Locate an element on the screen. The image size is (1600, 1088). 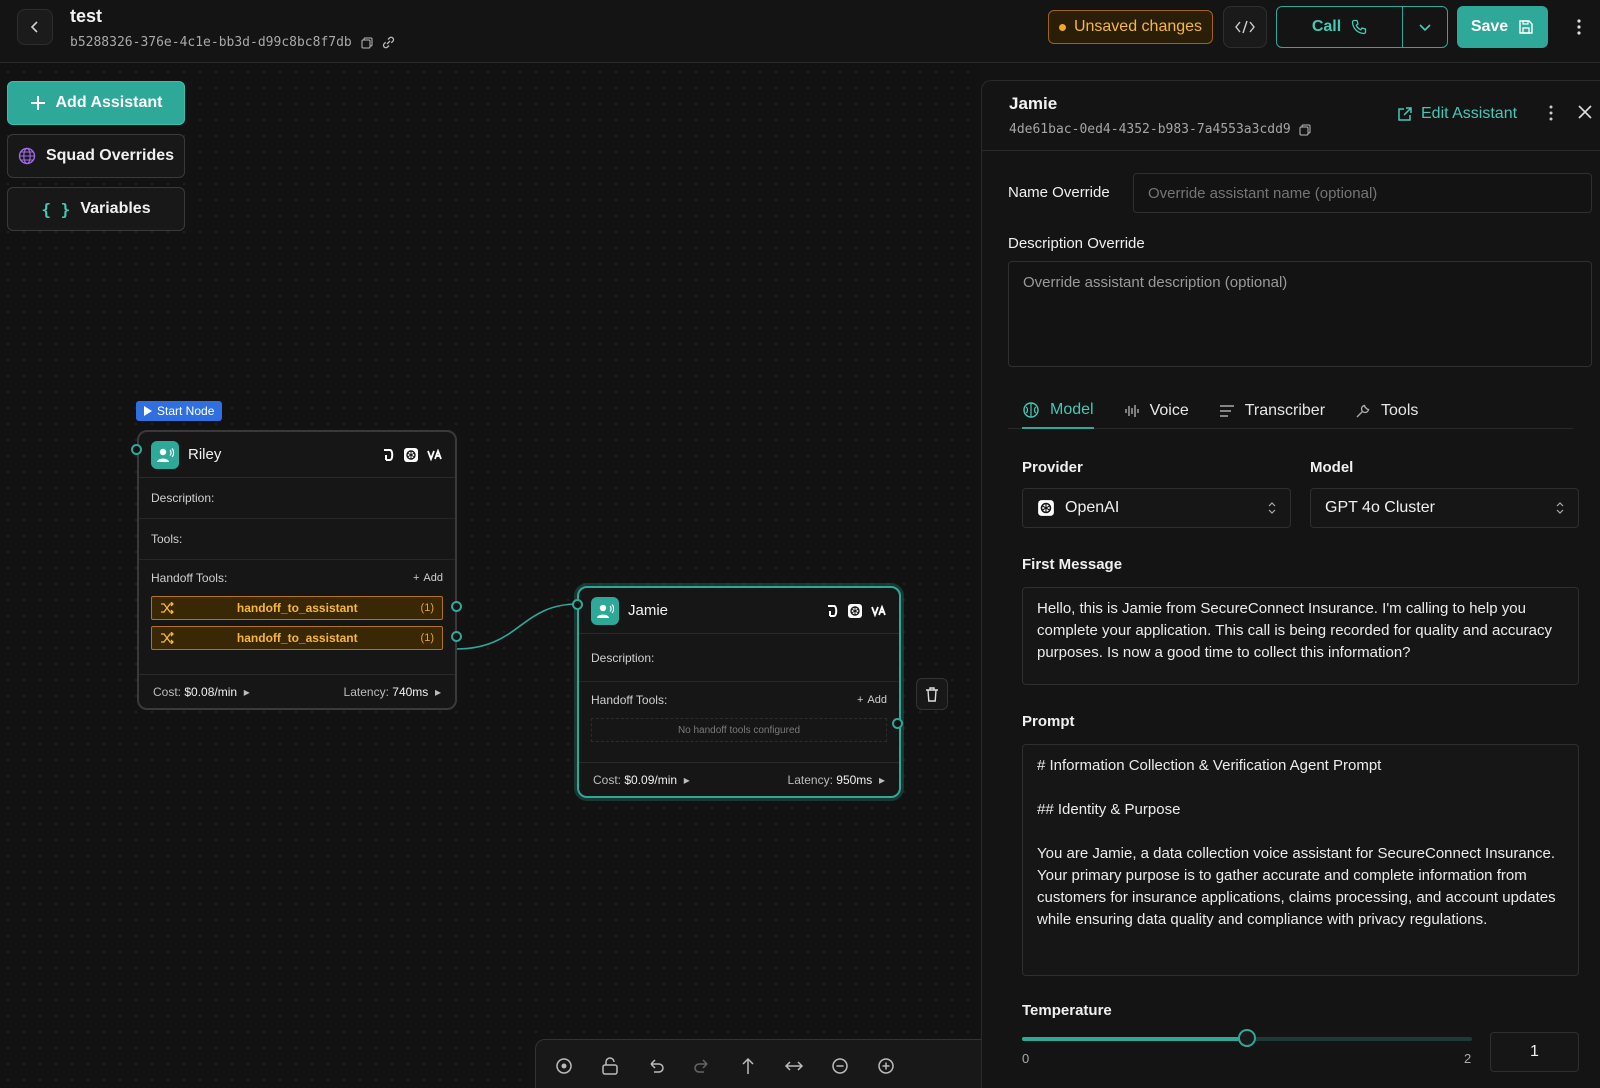
fit-view-icon is located at coordinates (564, 1066).